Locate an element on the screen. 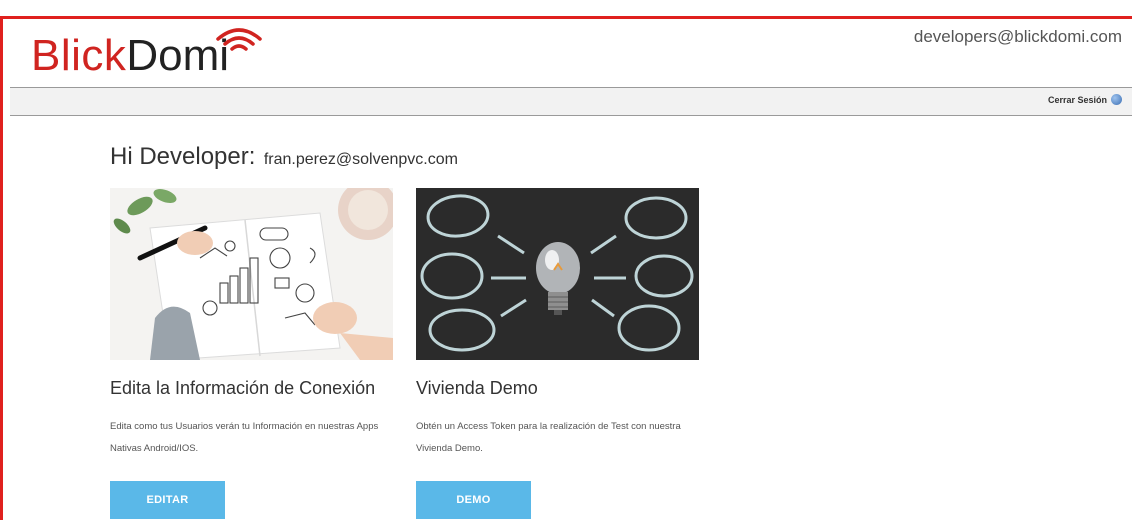  card-title: Edita la Información de Conexión is located at coordinates (243, 388).